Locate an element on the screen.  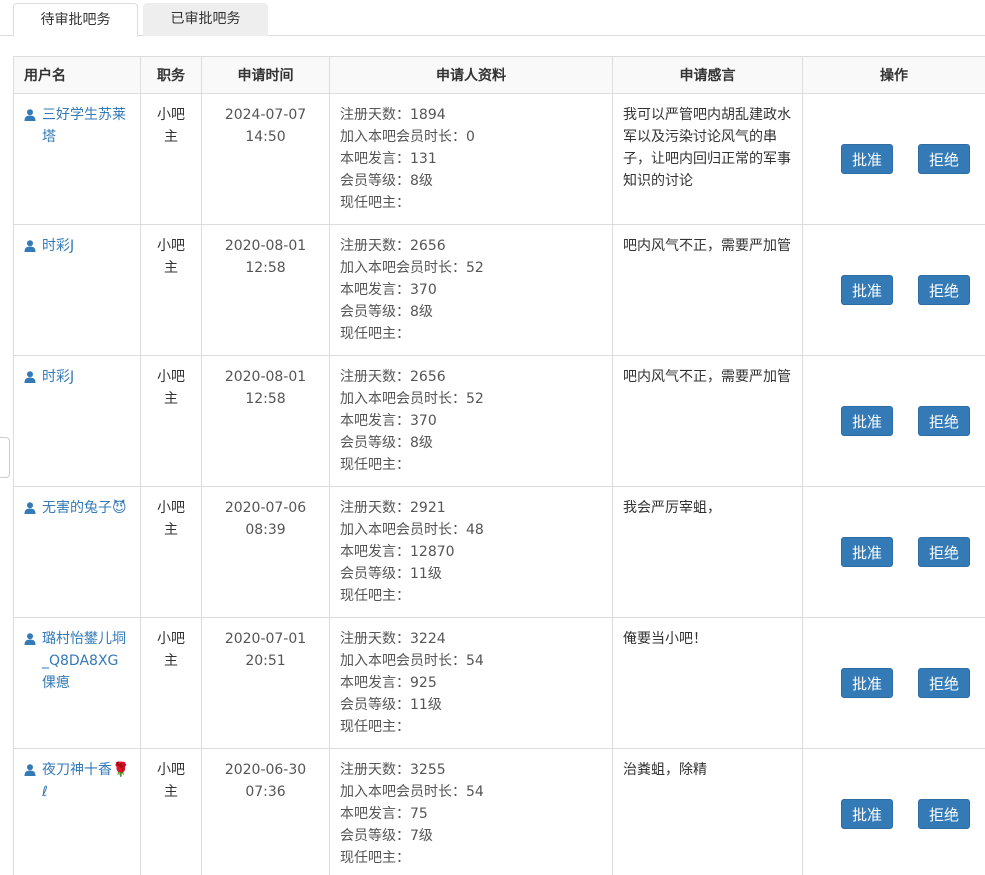
user-cell: 无害的兔子😈 is located at coordinates (77, 552).